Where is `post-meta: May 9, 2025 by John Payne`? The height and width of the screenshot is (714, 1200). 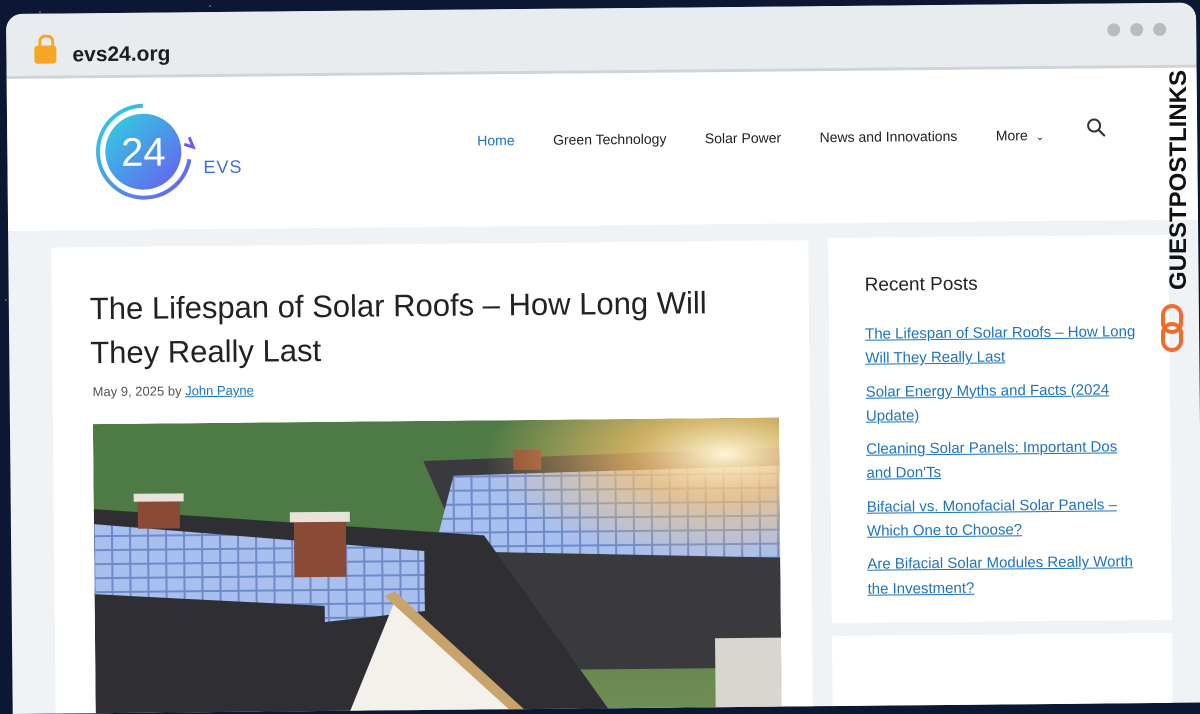
post-meta: May 9, 2025 by John Payne is located at coordinates (173, 391).